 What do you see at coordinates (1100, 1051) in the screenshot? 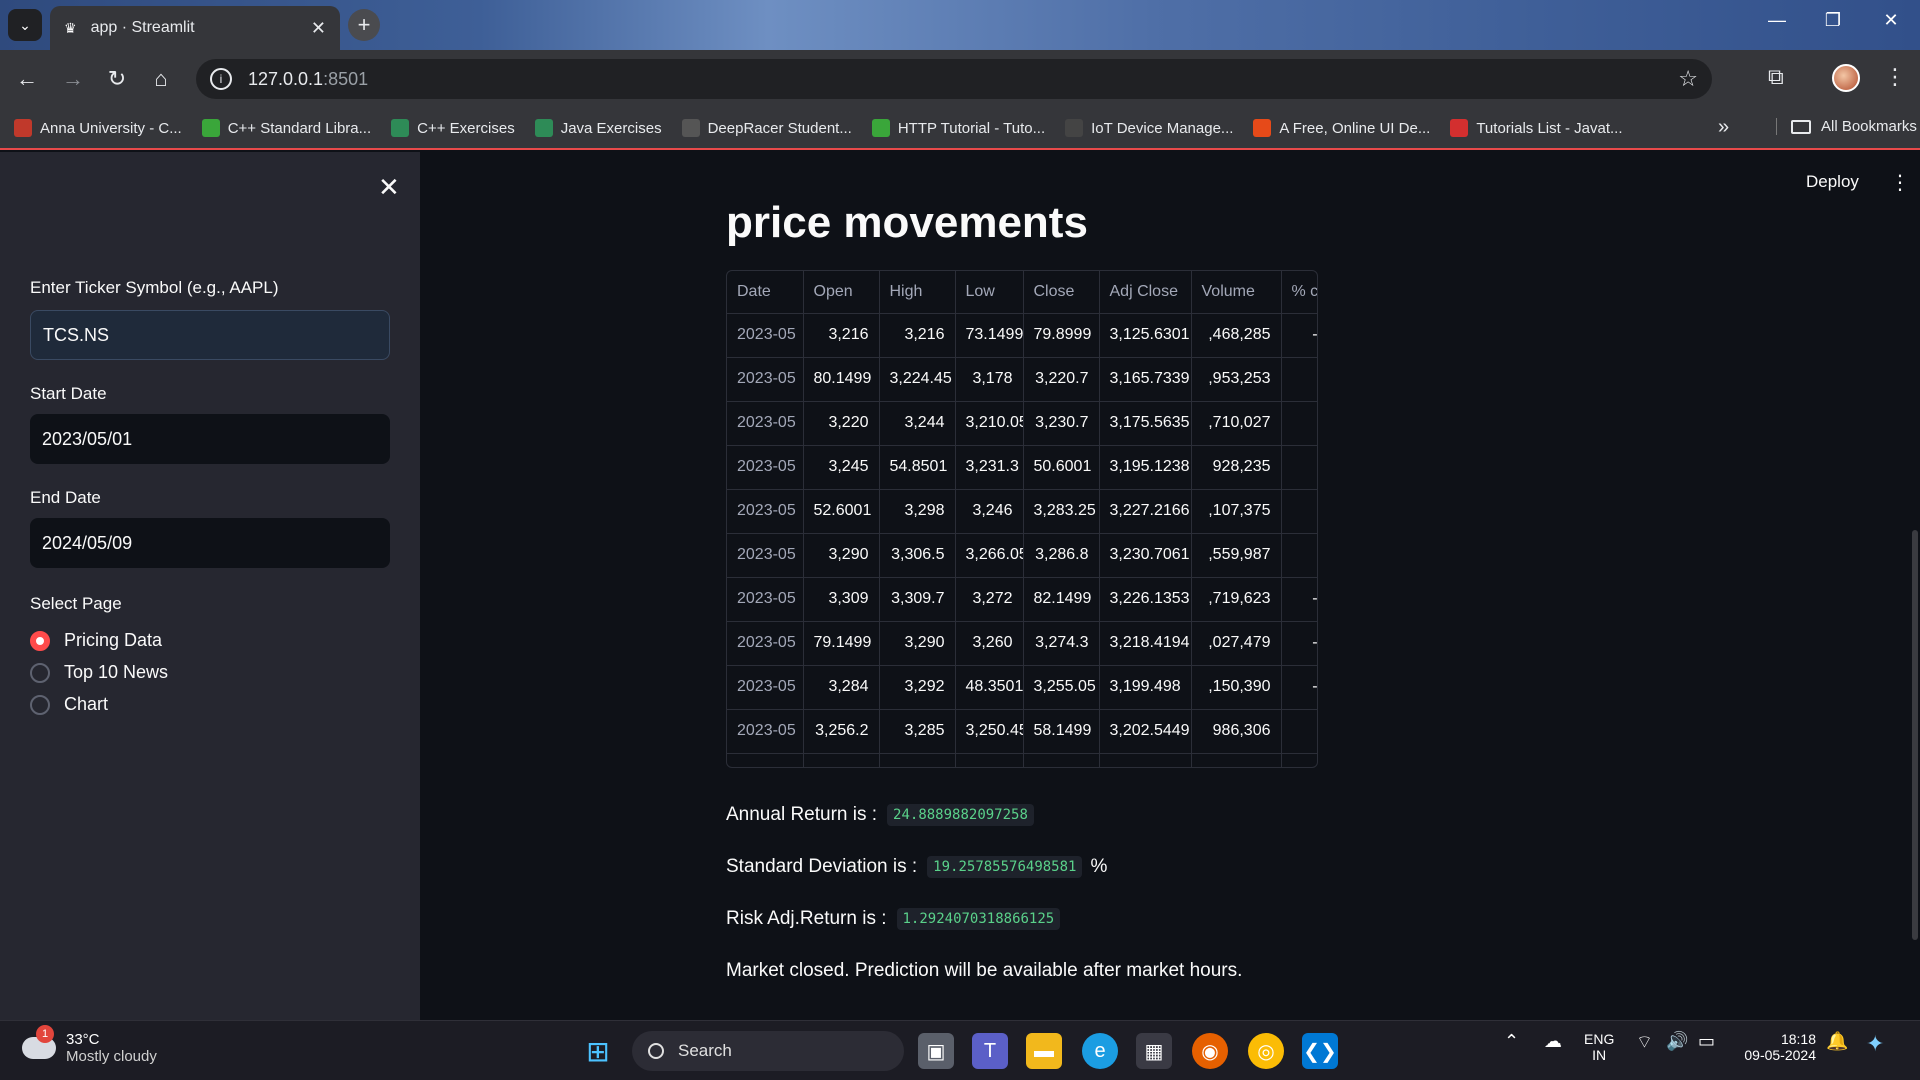
I see `edge-icon: e` at bounding box center [1100, 1051].